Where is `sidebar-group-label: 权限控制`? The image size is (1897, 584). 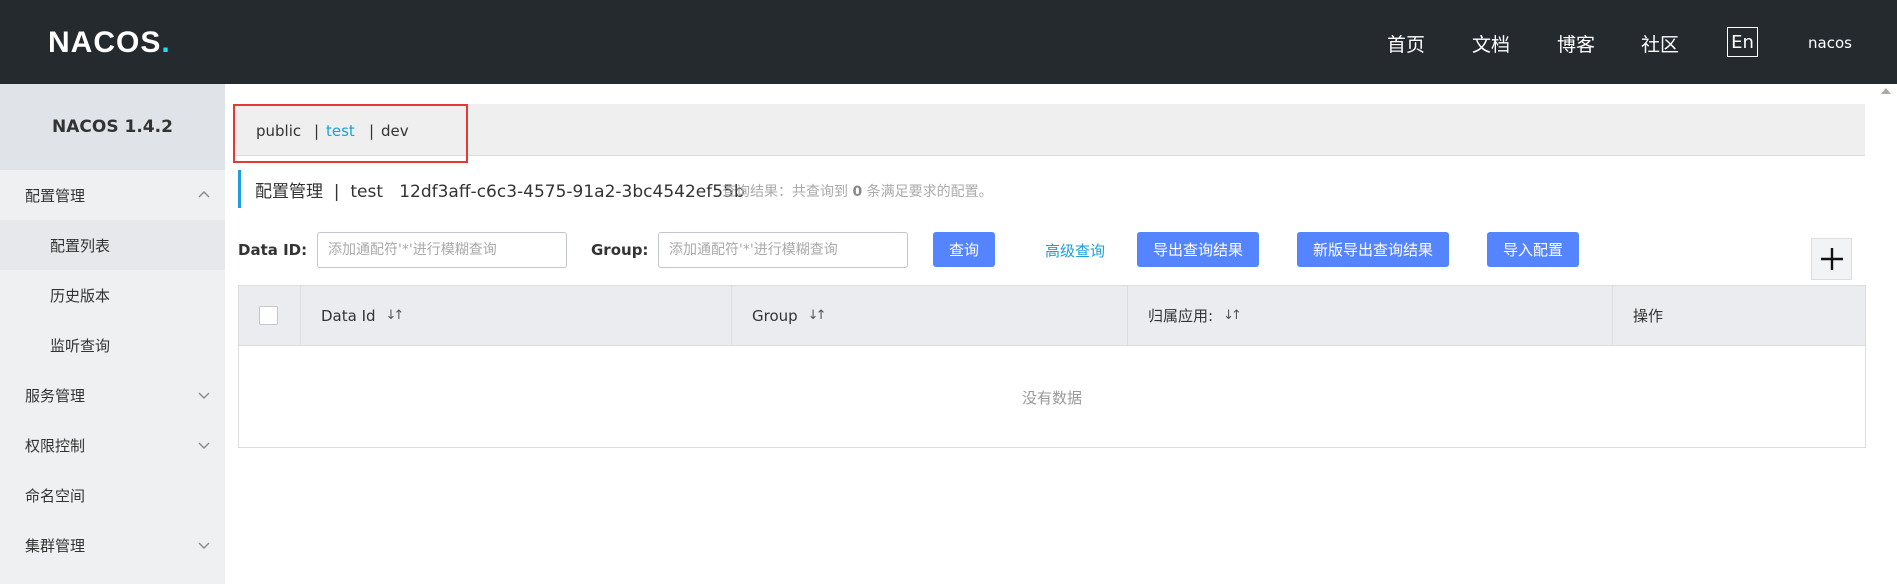 sidebar-group-label: 权限控制 is located at coordinates (55, 445).